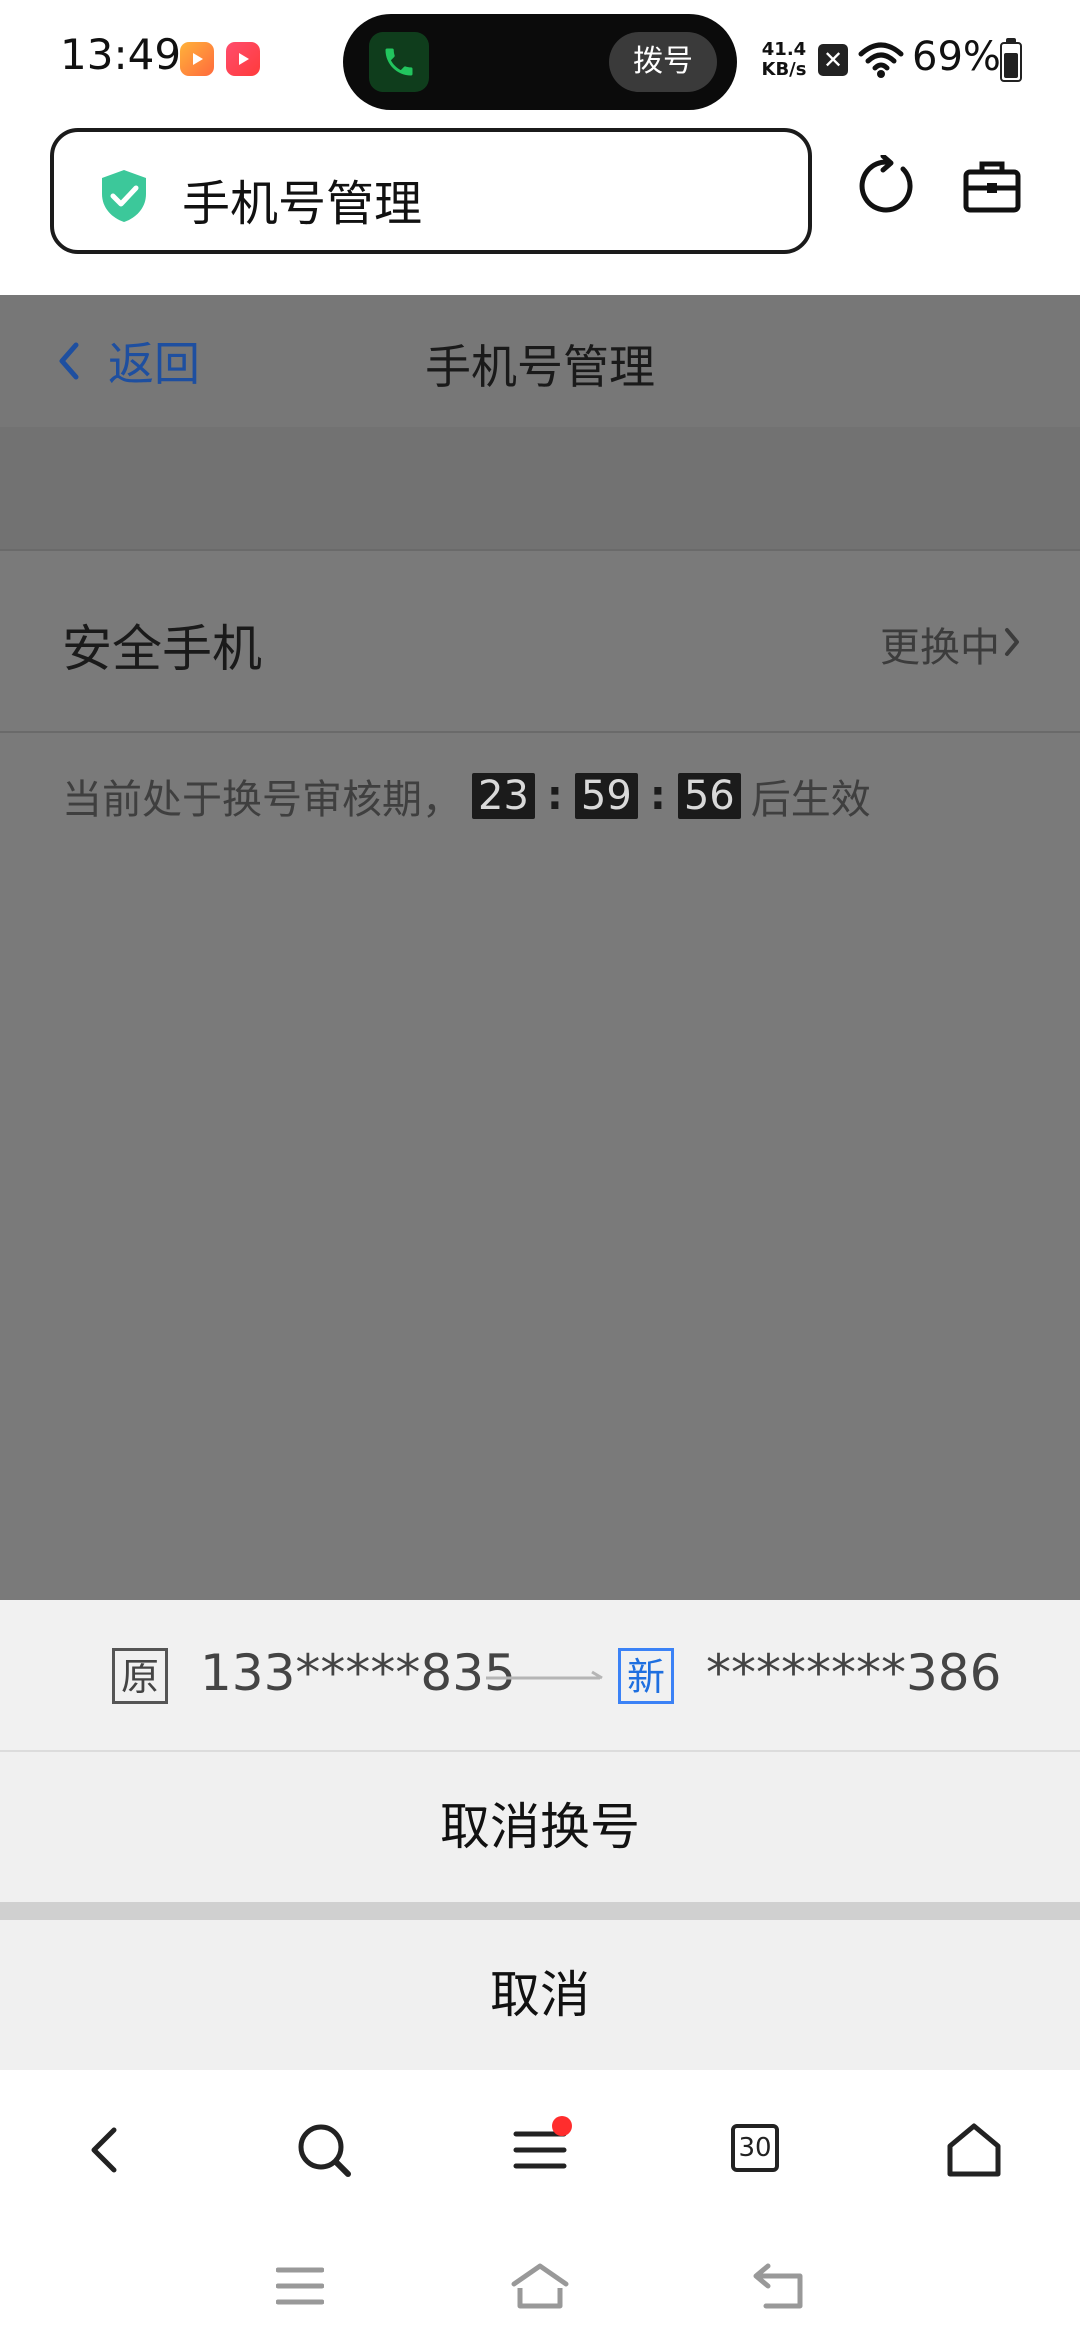  What do you see at coordinates (262, 800) in the screenshot?
I see `notice-prefix: 当前处于换号审核期，` at bounding box center [262, 800].